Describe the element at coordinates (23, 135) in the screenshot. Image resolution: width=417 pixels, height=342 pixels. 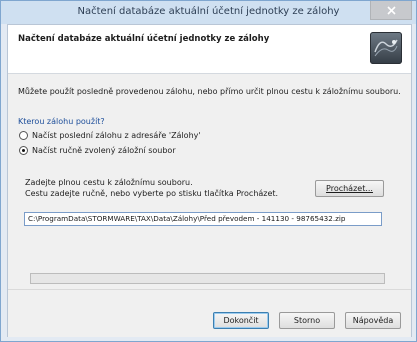
I see `option-last-backup-radio` at that location.